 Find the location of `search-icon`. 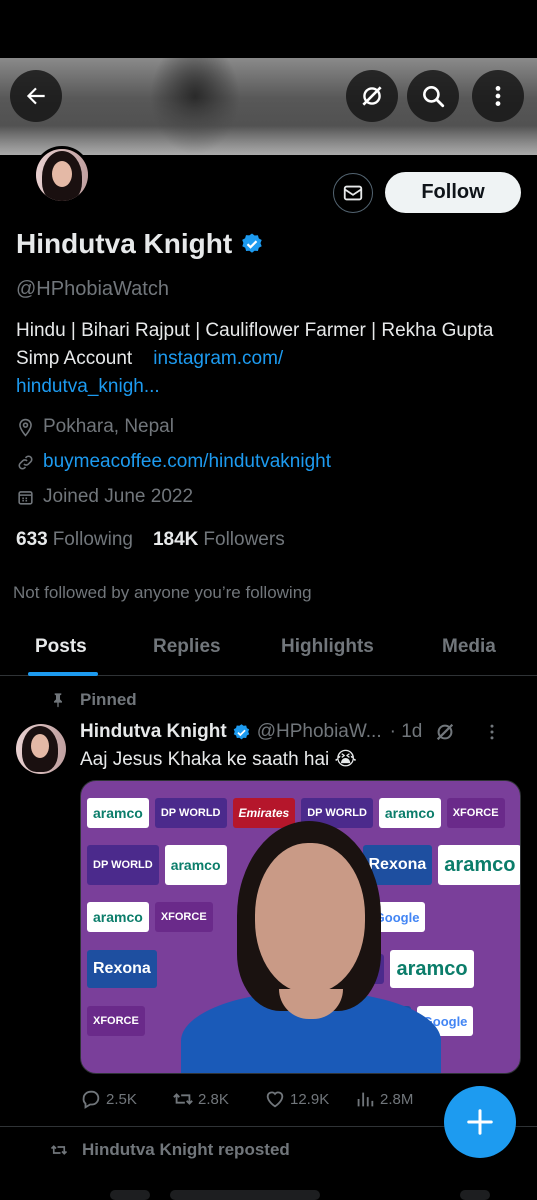

search-icon is located at coordinates (434, 97).